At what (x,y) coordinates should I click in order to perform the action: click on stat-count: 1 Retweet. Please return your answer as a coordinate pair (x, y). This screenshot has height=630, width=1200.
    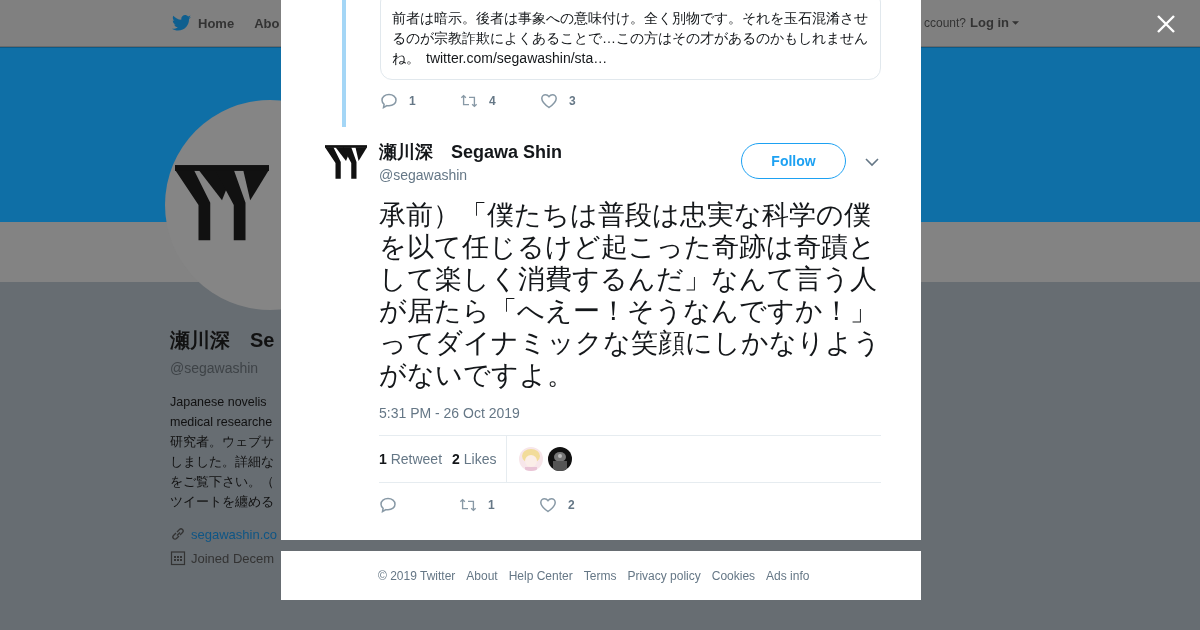
    Looking at the image, I should click on (411, 459).